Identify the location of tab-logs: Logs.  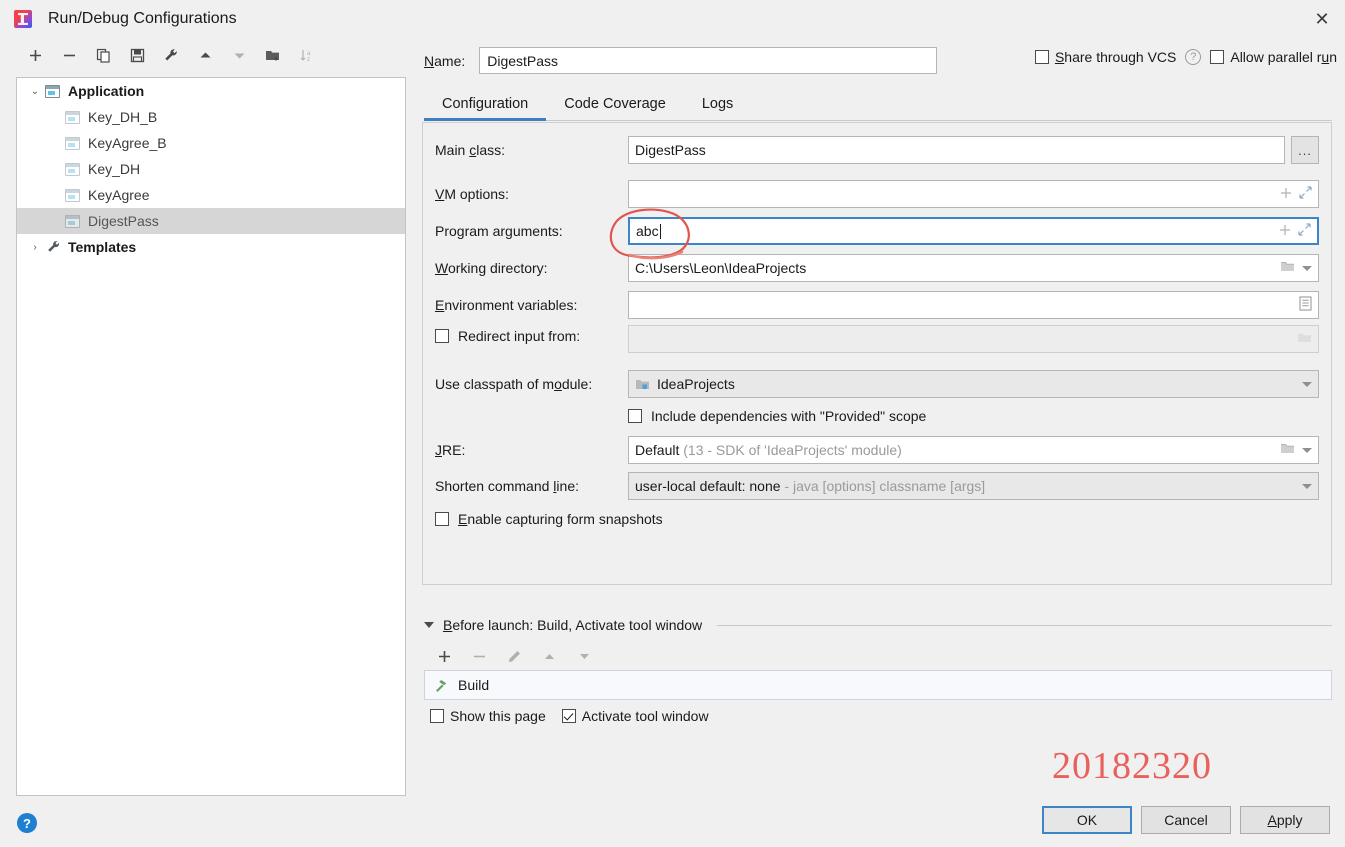
(717, 104).